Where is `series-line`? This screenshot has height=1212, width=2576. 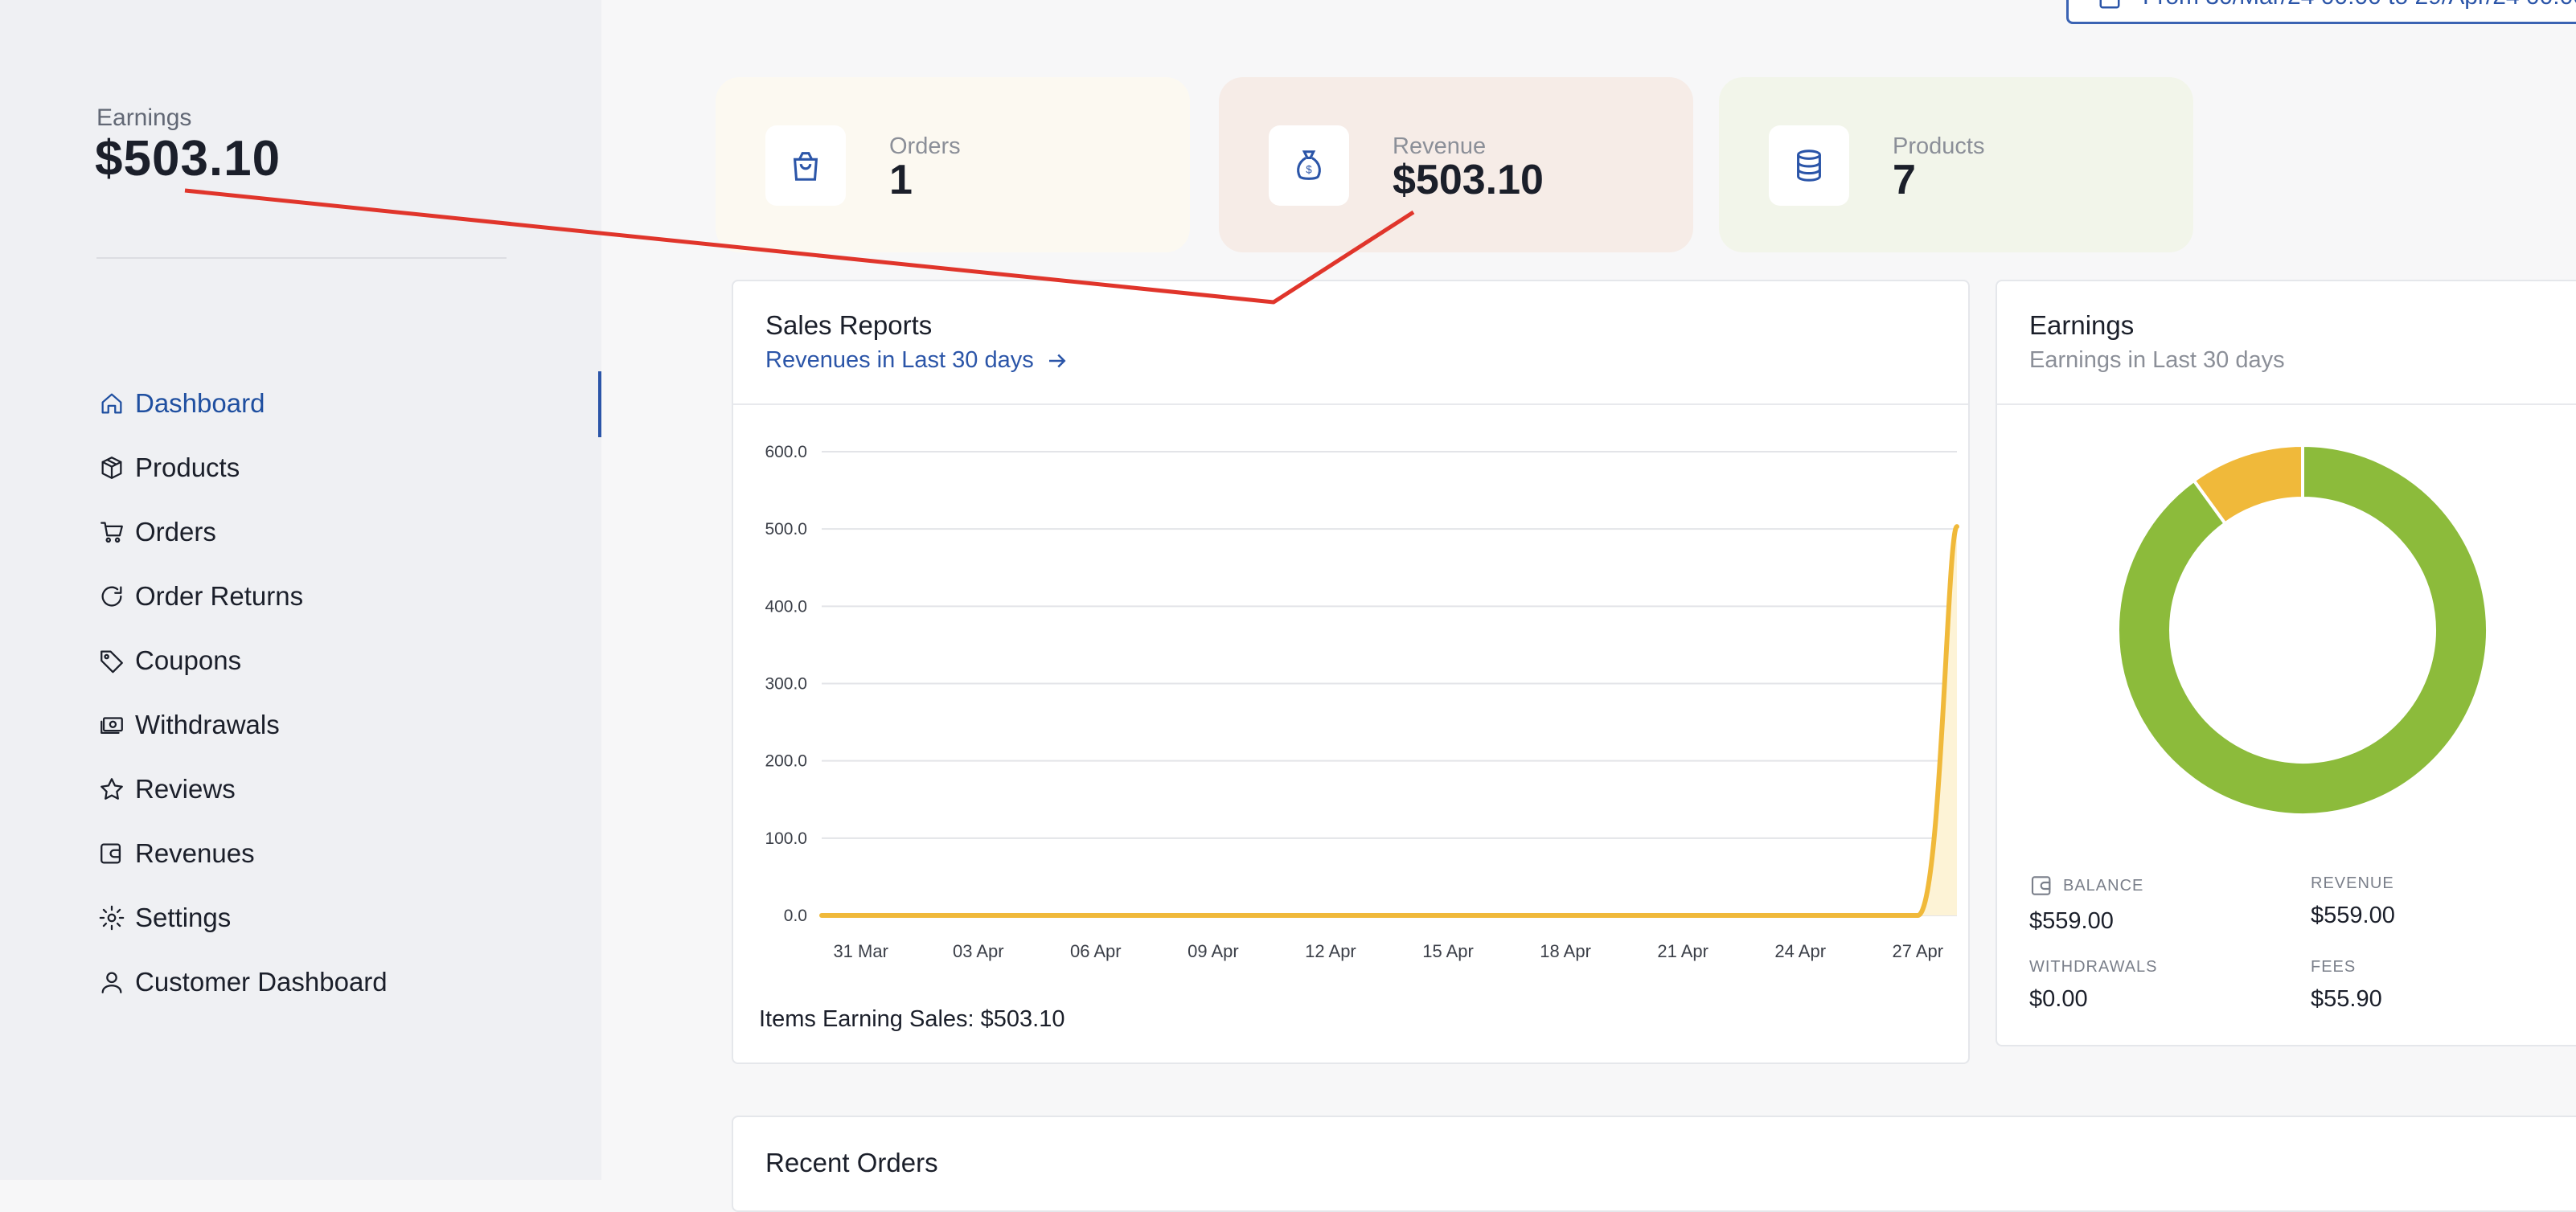
series-line is located at coordinates (1389, 721).